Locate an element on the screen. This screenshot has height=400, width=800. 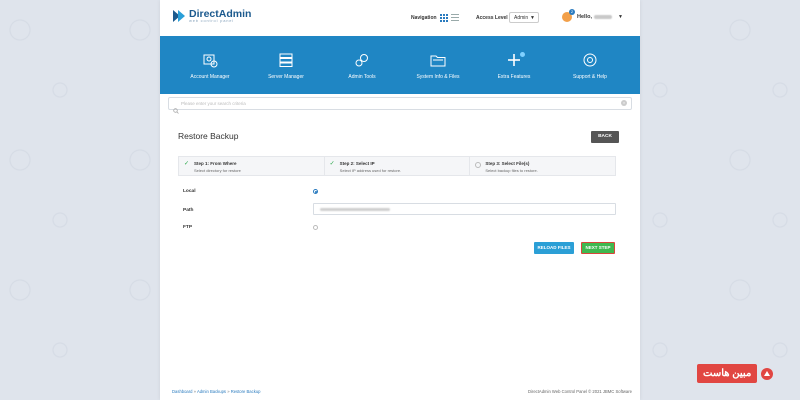
step-description: Select directory for restore is located at coordinates (217, 170).